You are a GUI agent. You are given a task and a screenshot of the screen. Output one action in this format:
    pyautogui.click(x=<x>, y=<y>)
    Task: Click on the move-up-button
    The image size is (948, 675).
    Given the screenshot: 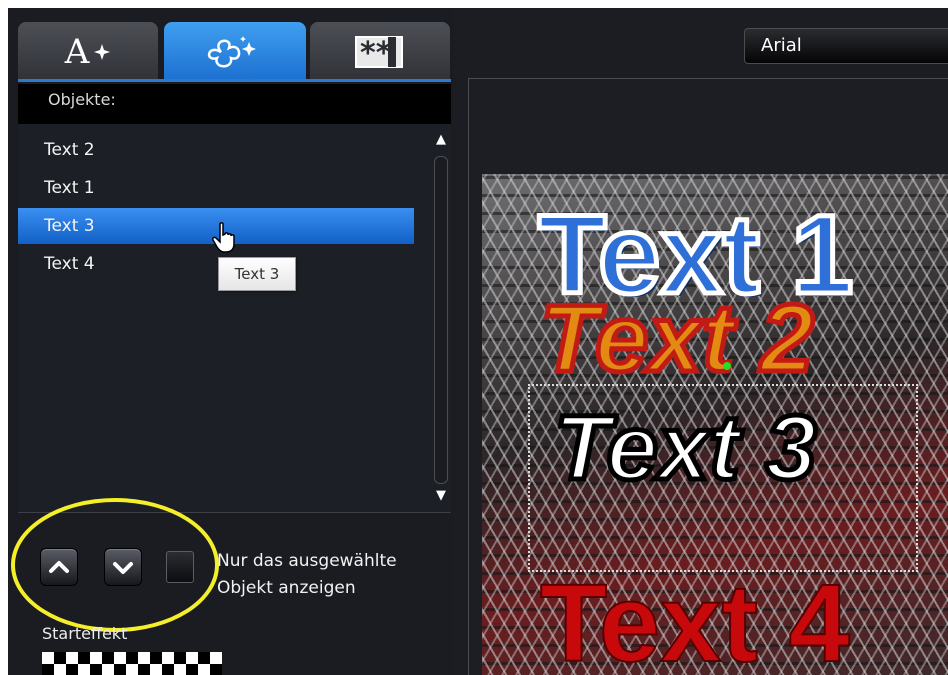 What is the action you would take?
    pyautogui.click(x=59, y=567)
    